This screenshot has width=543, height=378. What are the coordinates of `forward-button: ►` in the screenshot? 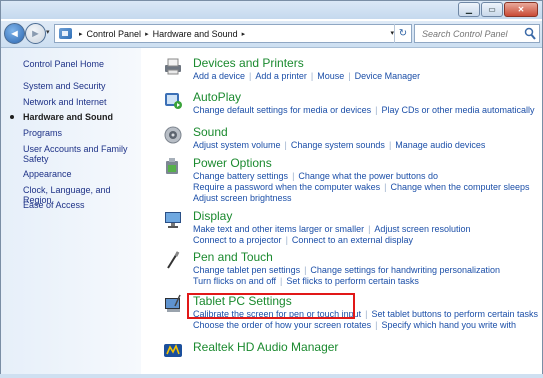 It's located at (35, 33).